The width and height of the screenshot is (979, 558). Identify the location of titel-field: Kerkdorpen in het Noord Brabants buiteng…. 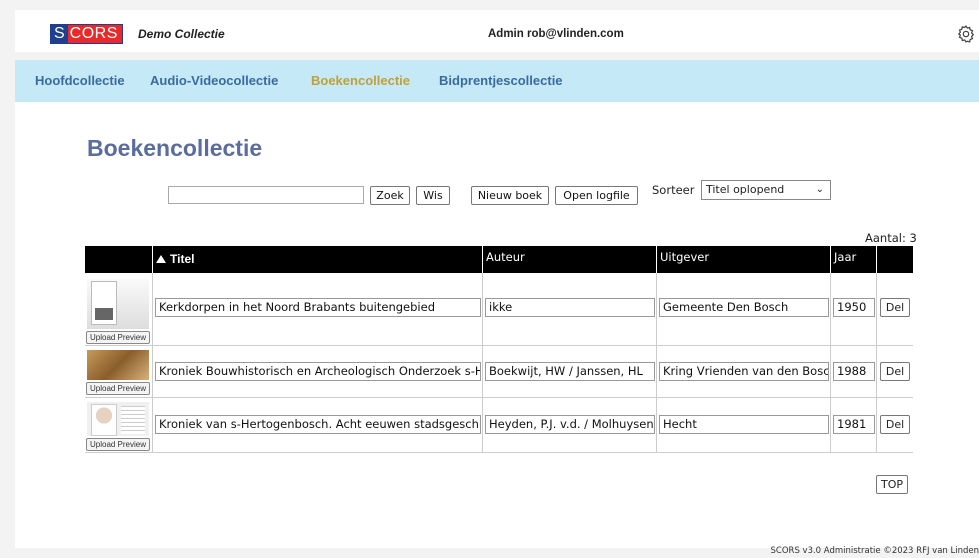
(318, 307).